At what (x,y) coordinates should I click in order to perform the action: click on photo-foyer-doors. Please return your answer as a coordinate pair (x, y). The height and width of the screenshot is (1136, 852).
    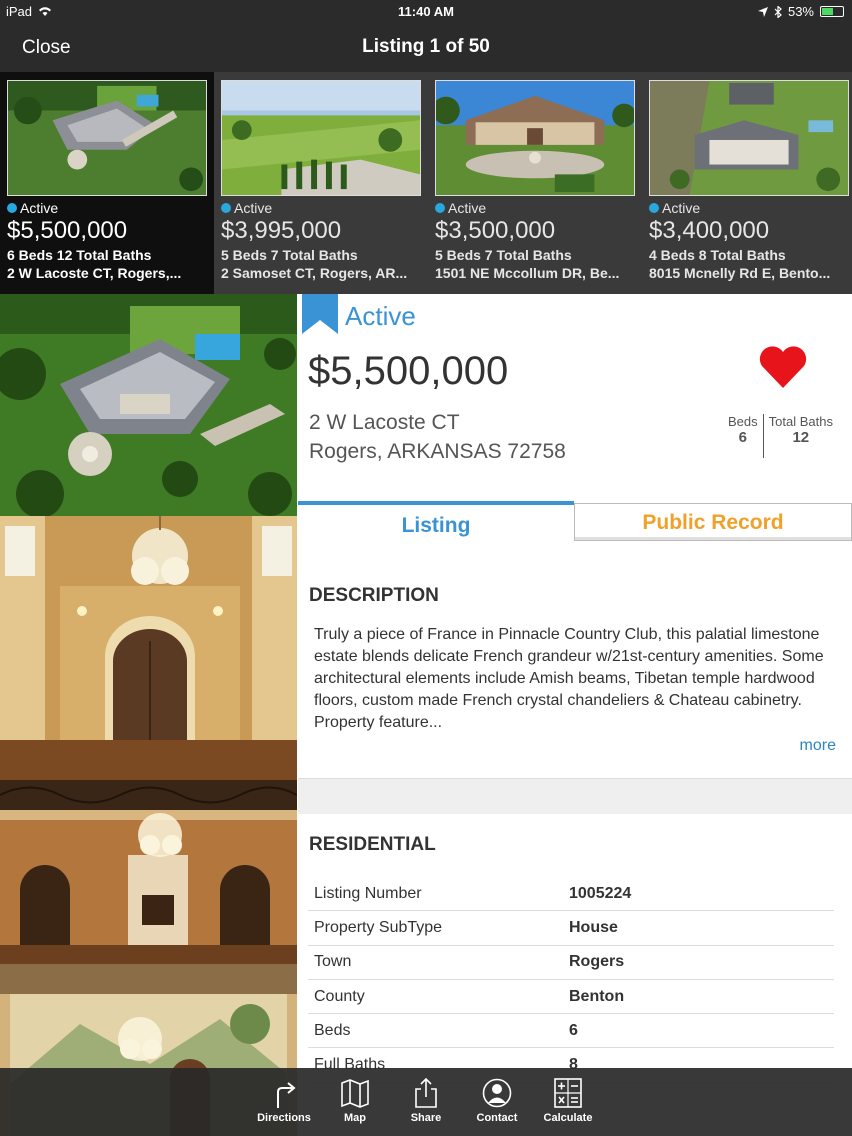
    Looking at the image, I should click on (148, 628).